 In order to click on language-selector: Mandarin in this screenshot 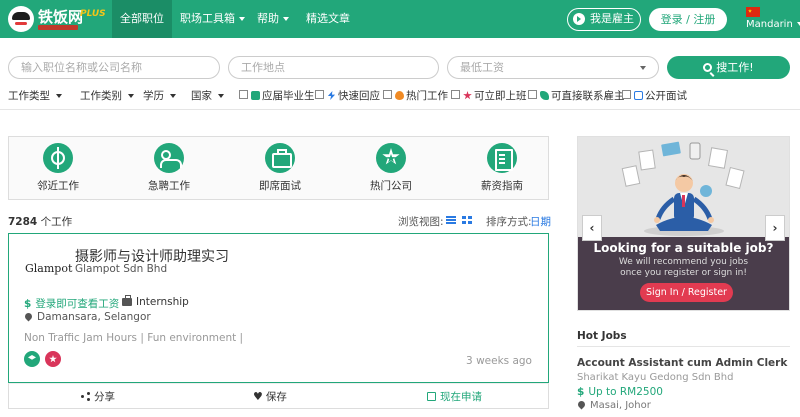, I will do `click(773, 24)`.